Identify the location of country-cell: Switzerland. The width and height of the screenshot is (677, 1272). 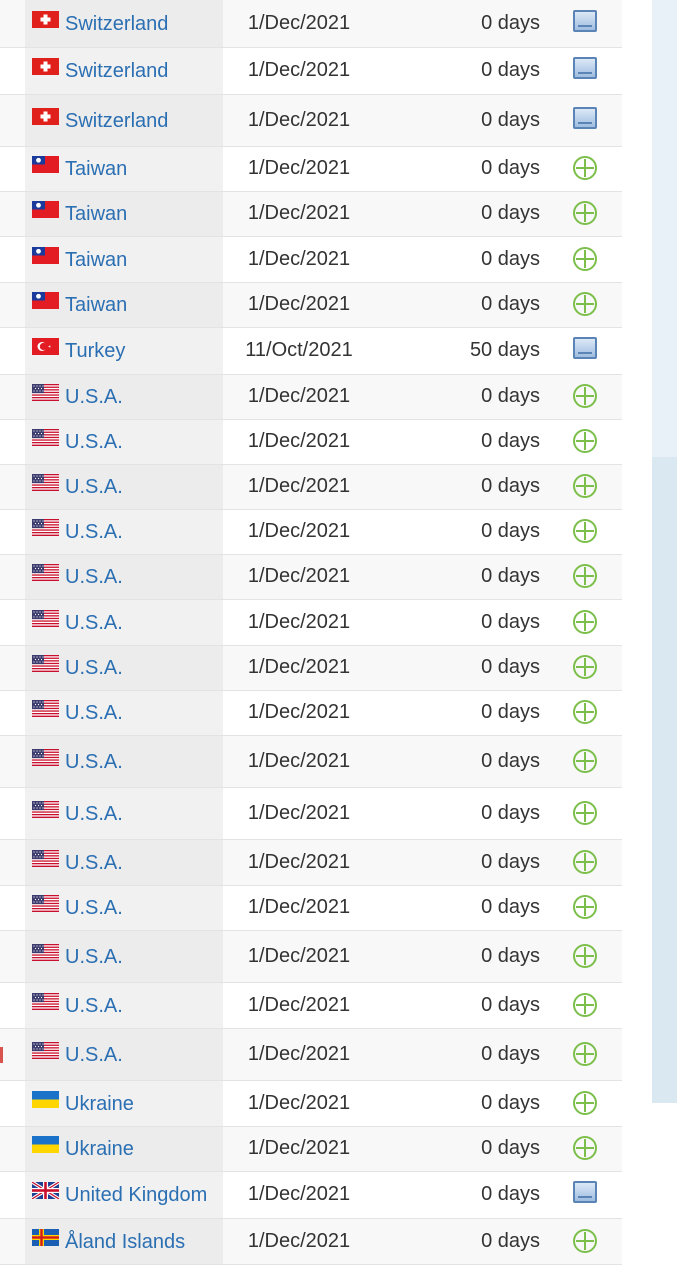
(124, 71).